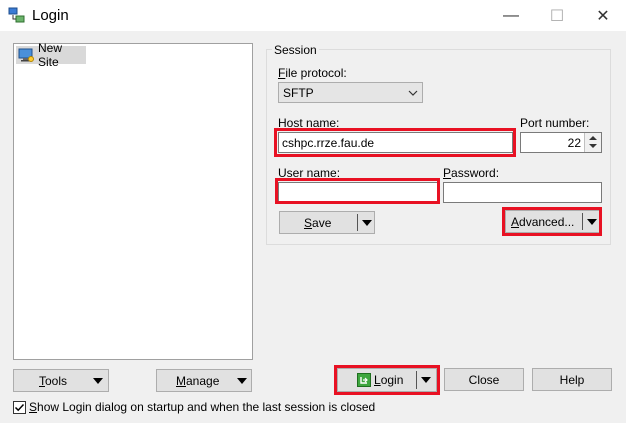 The image size is (626, 423). Describe the element at coordinates (198, 380) in the screenshot. I see `manage-button-label: Manage` at that location.